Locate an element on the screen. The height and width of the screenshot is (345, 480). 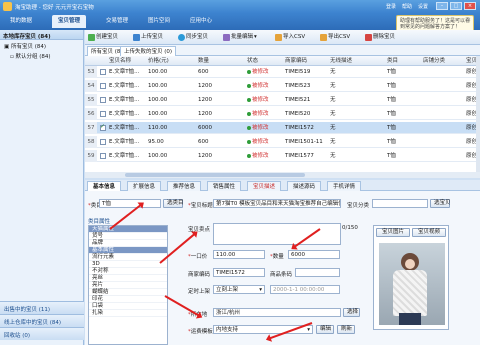
table-row: 56 E.文章T恤... 100.00 1200 被修改 TIMEI520 无 T恤 原创 is located at coordinates (282, 114).